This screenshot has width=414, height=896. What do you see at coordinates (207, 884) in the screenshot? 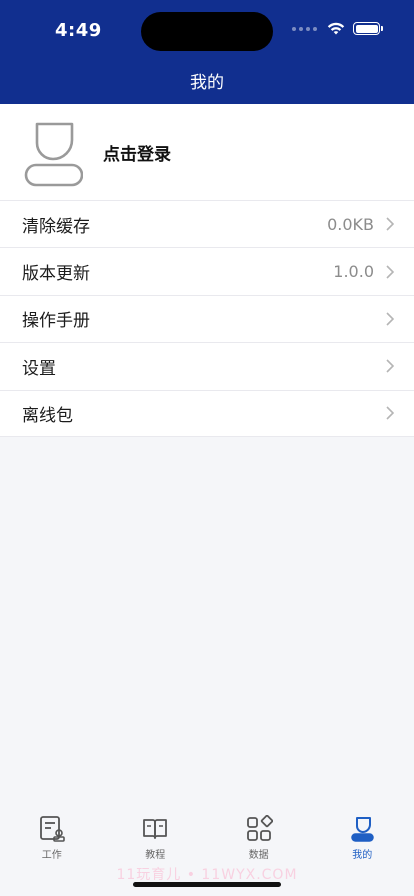
I see `home-indicator` at bounding box center [207, 884].